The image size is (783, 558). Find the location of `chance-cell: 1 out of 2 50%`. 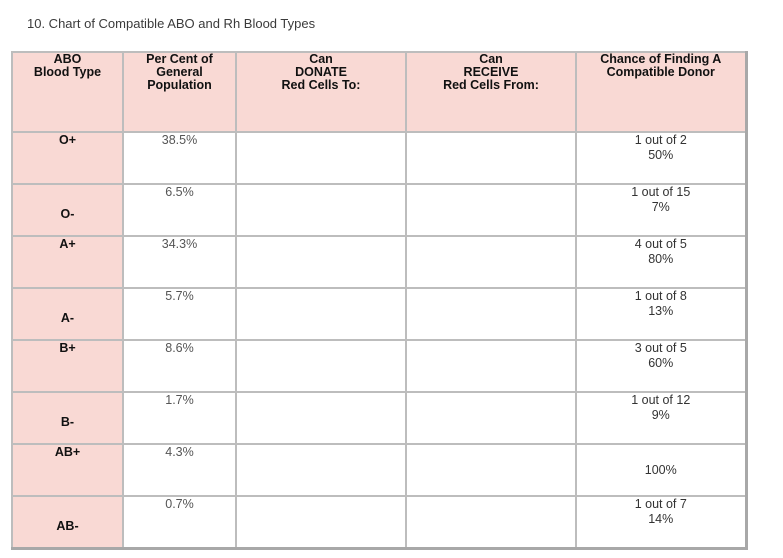

chance-cell: 1 out of 2 50% is located at coordinates (661, 158).